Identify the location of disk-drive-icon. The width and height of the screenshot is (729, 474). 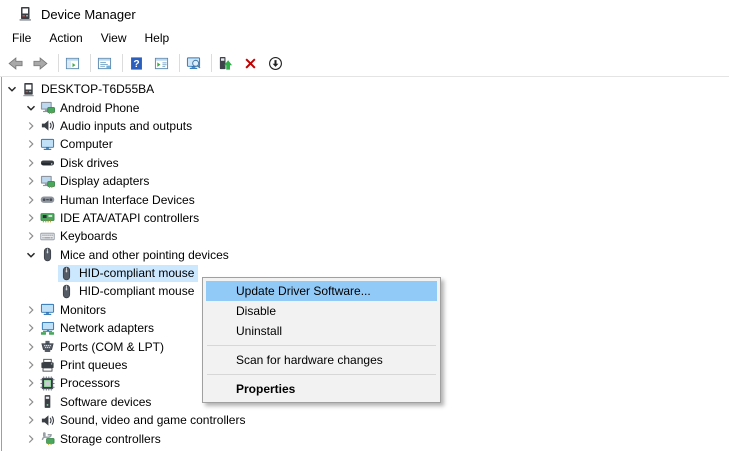
(47, 162).